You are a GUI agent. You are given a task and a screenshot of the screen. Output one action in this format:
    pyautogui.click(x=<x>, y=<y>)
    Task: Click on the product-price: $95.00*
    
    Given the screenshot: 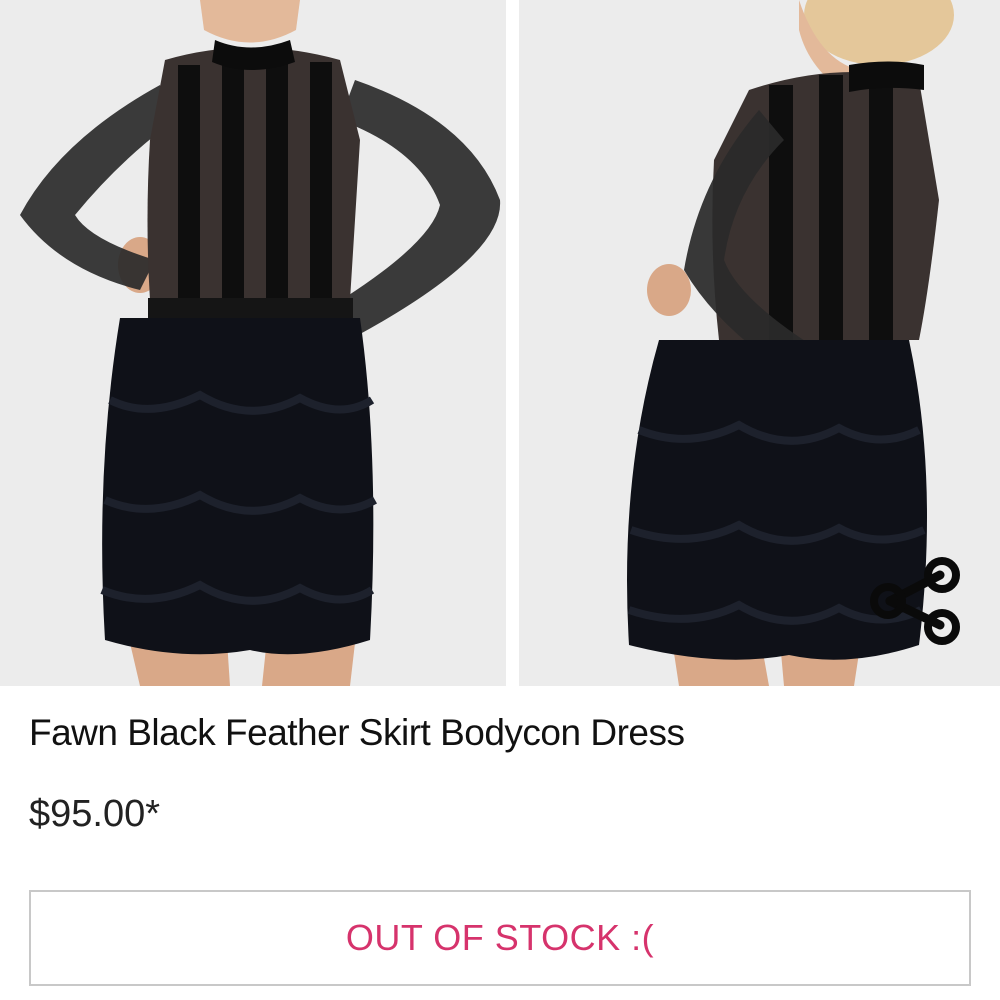 What is the action you would take?
    pyautogui.click(x=95, y=814)
    